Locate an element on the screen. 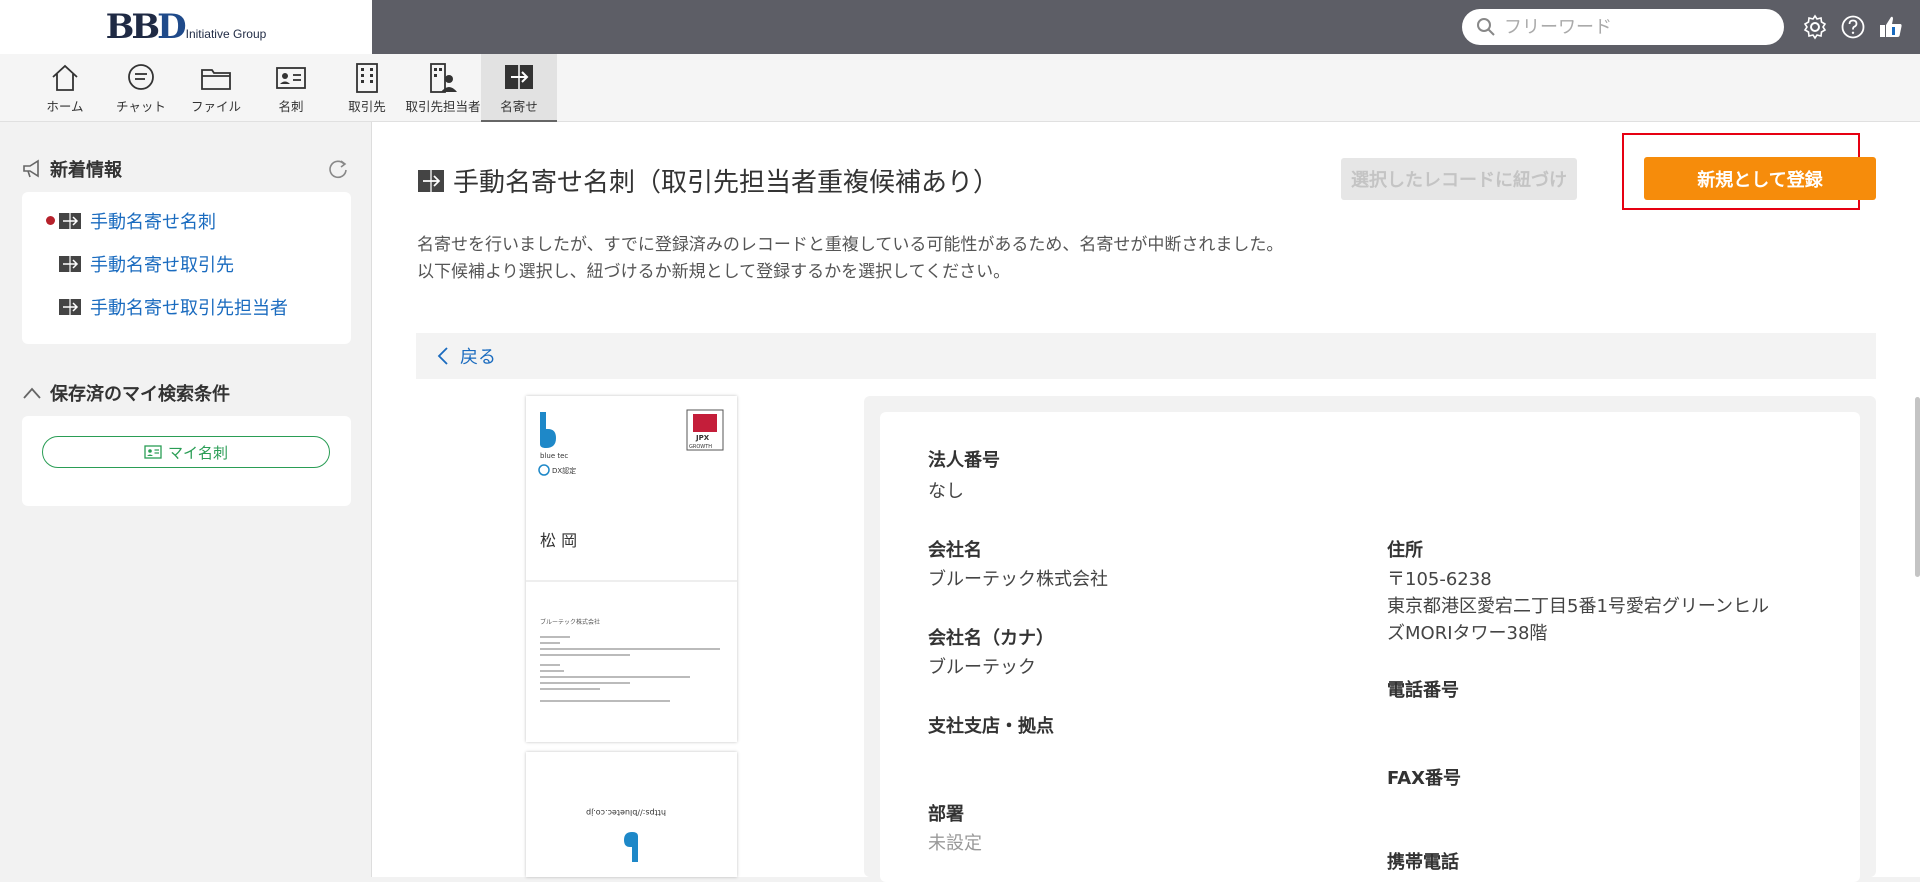 This screenshot has height=882, width=1920. company-name-value: ブルーテック株式会社 is located at coordinates (1018, 579).